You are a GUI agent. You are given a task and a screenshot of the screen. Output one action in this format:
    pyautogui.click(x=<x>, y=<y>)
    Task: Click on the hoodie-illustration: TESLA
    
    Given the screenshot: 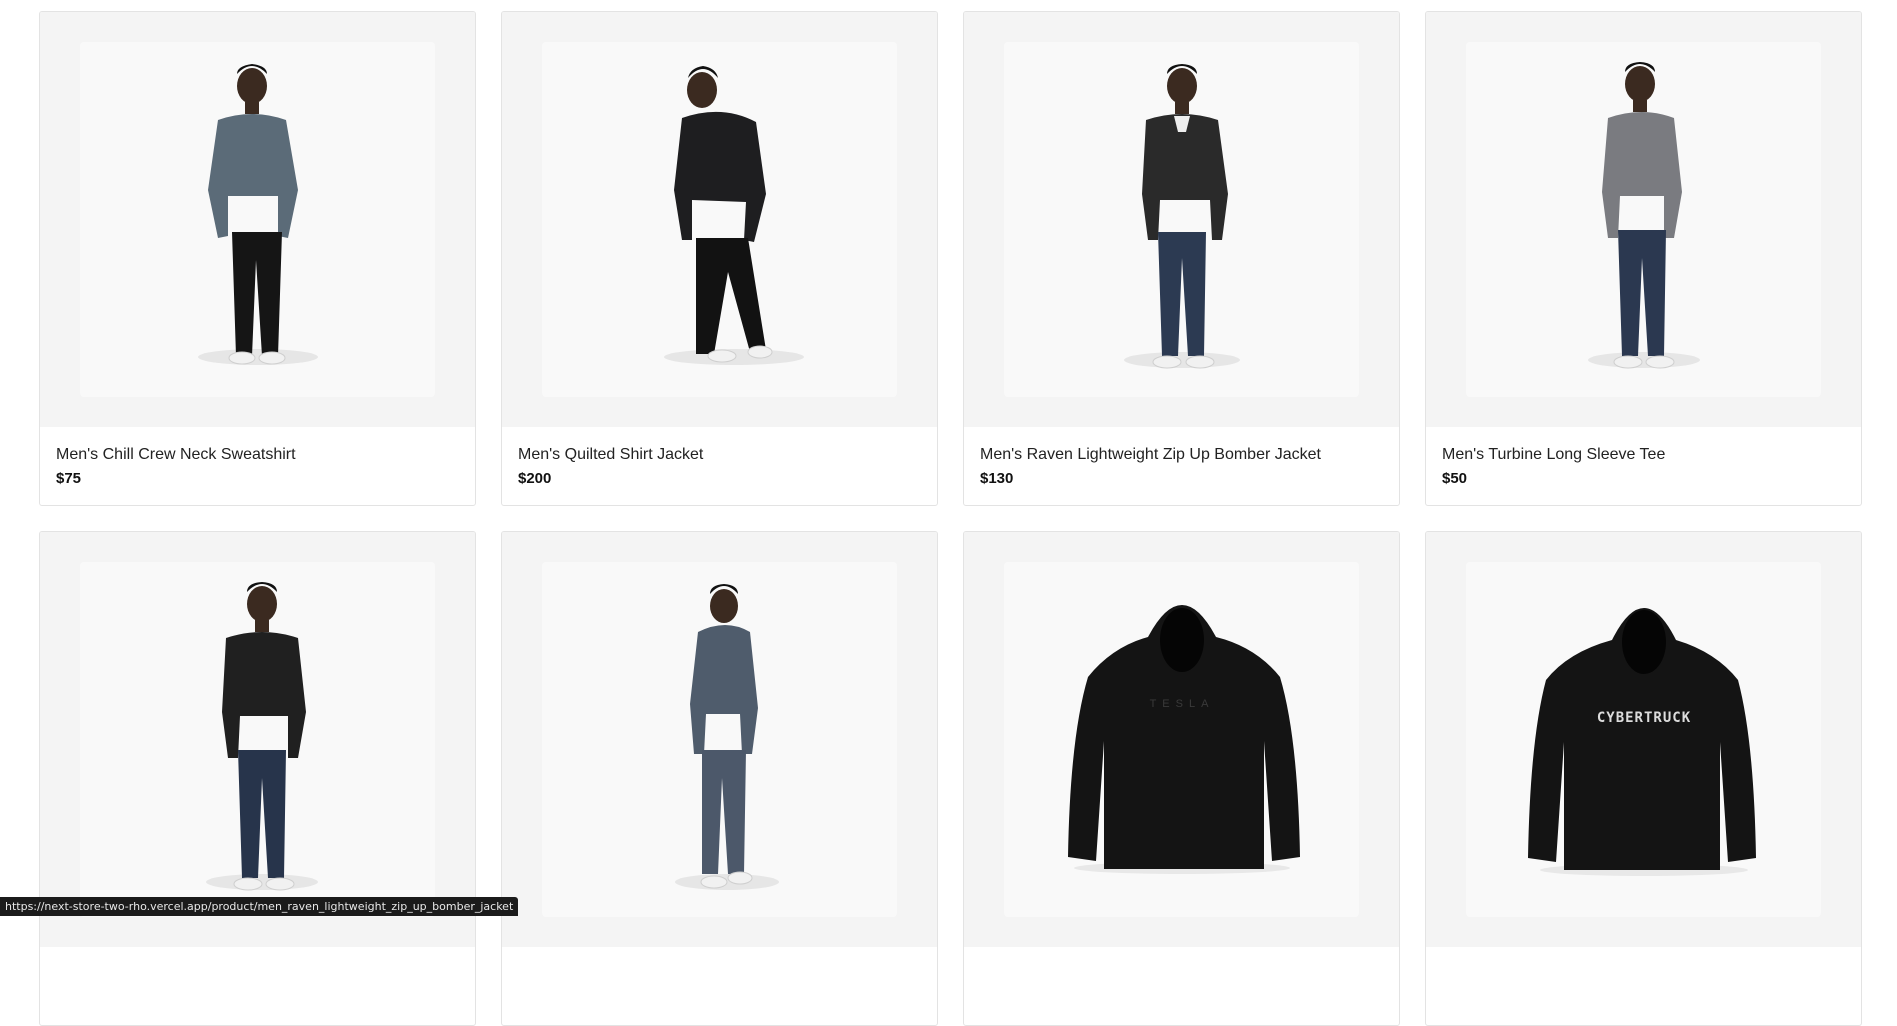 What is the action you would take?
    pyautogui.click(x=1184, y=739)
    